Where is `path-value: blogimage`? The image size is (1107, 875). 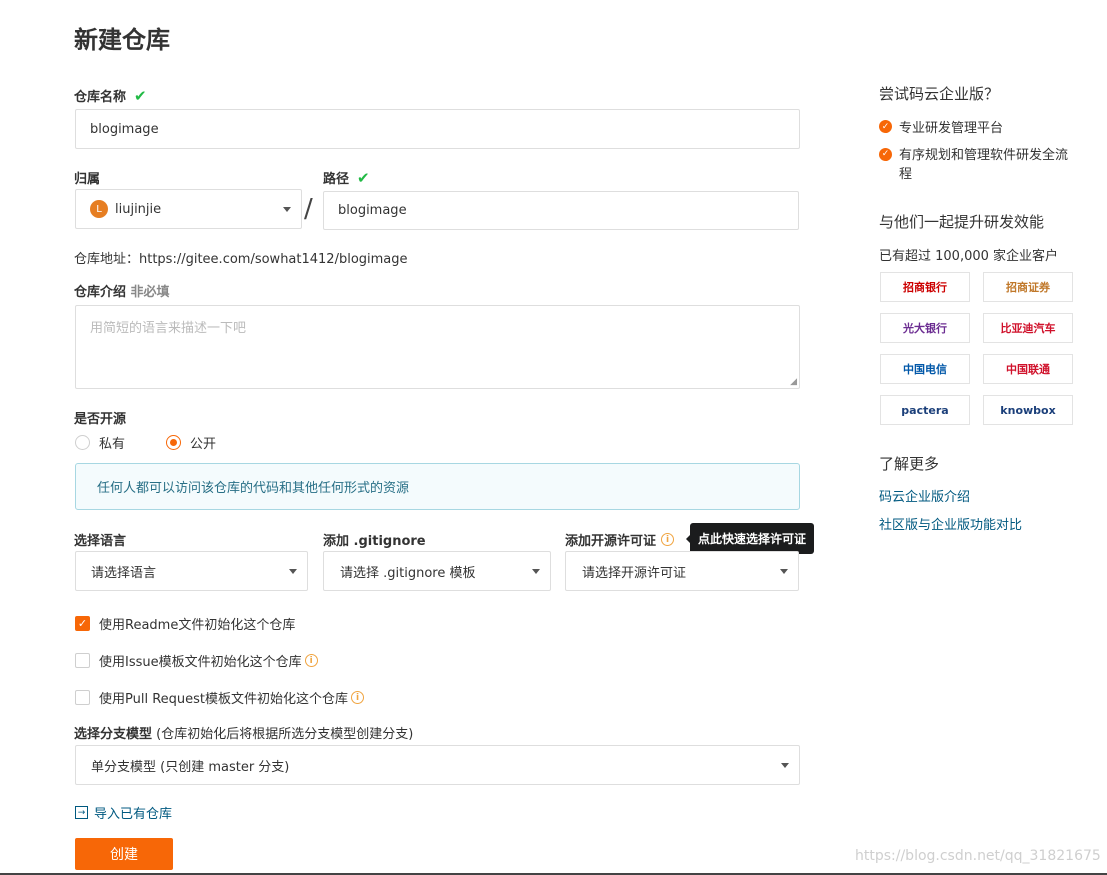
path-value: blogimage is located at coordinates (372, 210).